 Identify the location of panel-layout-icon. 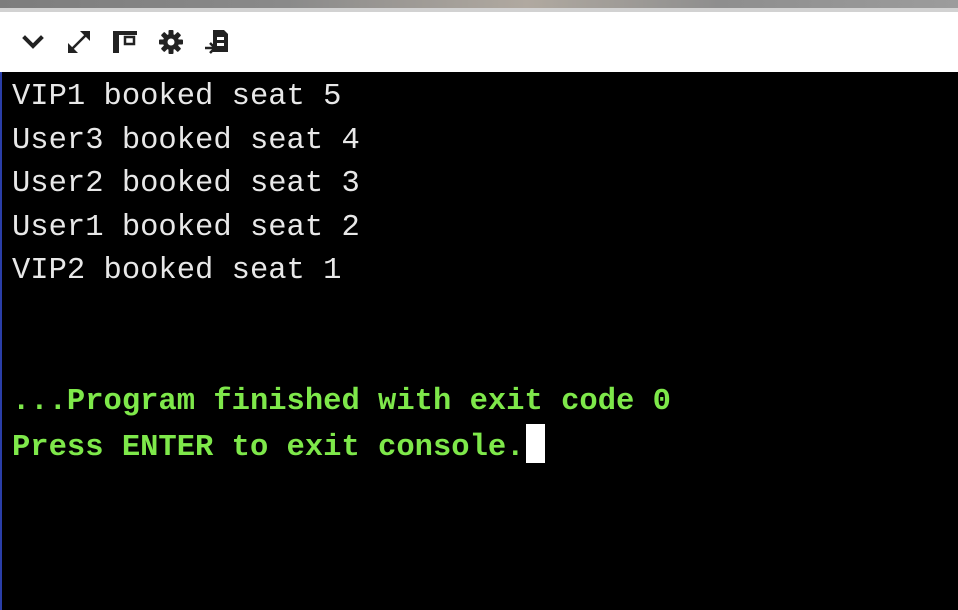
(125, 42).